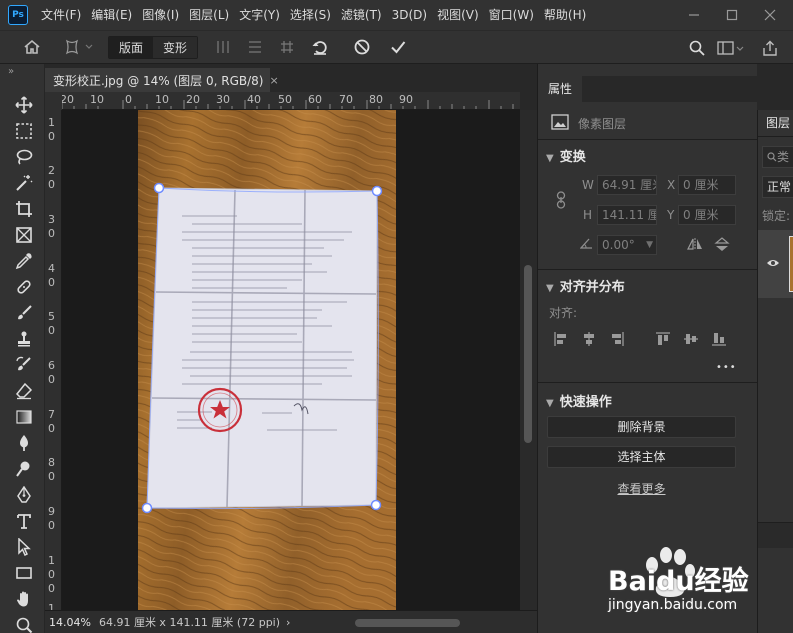  I want to click on path-selection-tool-icon, so click(24, 547).